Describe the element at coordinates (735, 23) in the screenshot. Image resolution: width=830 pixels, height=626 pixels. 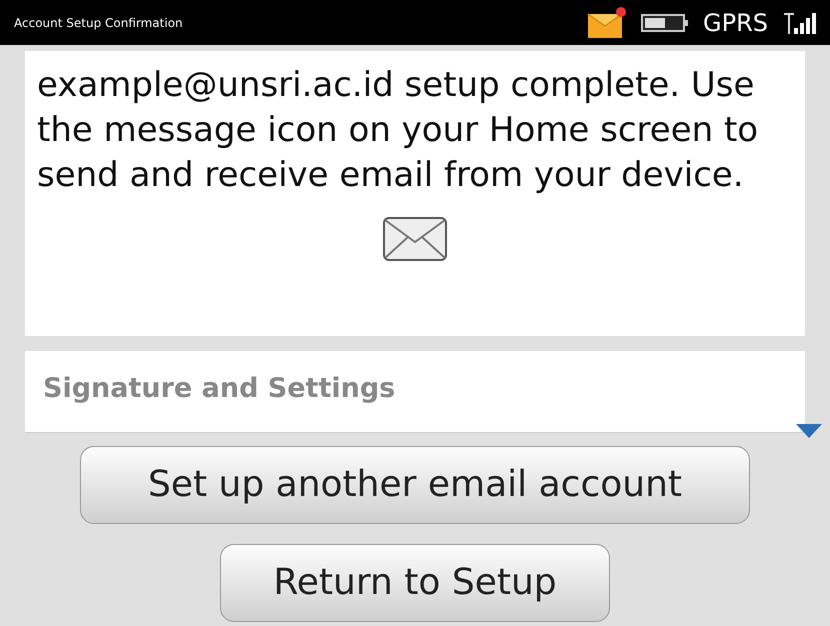
I see `network-label: GPRS` at that location.